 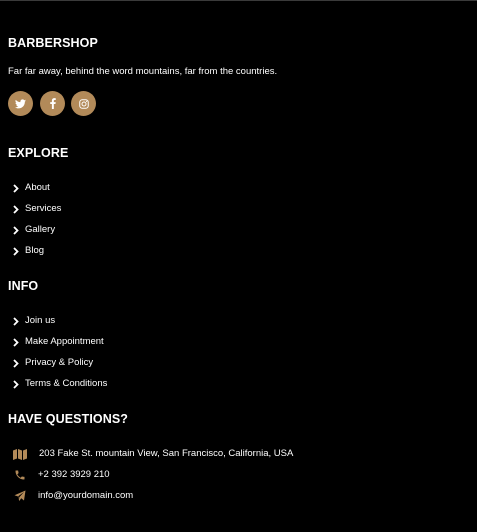 What do you see at coordinates (86, 495) in the screenshot?
I see `email-text: info@yourdomain.com` at bounding box center [86, 495].